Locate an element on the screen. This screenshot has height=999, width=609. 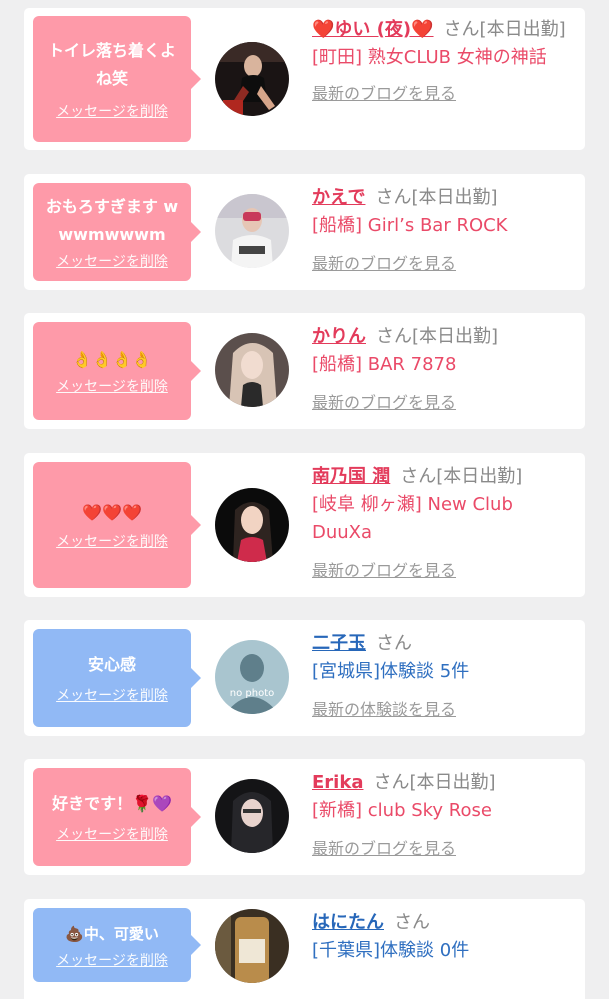
message-bubble: 安心感 メッセージを削除 is located at coordinates (117, 678).